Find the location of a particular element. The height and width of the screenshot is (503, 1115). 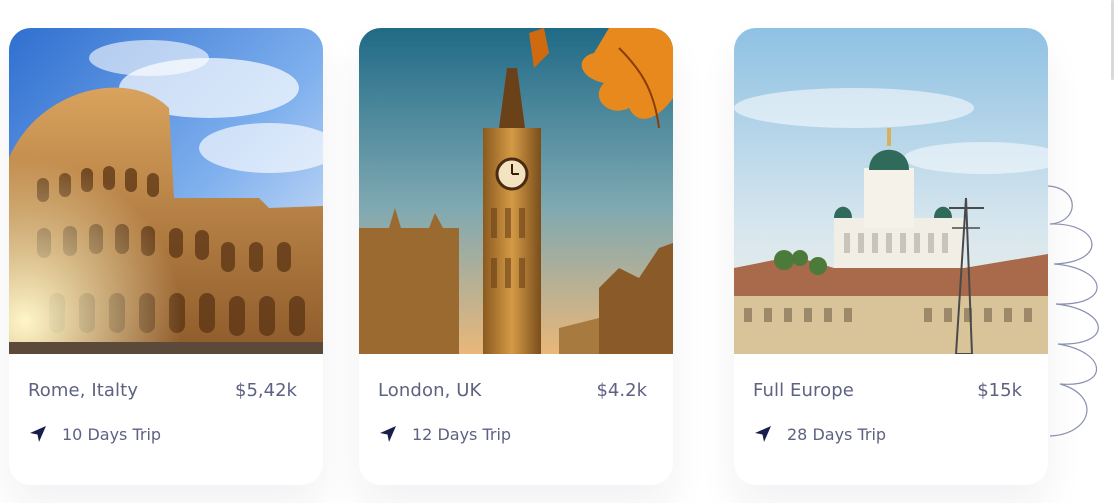

decorative-spiral is located at coordinates (1073, 311).